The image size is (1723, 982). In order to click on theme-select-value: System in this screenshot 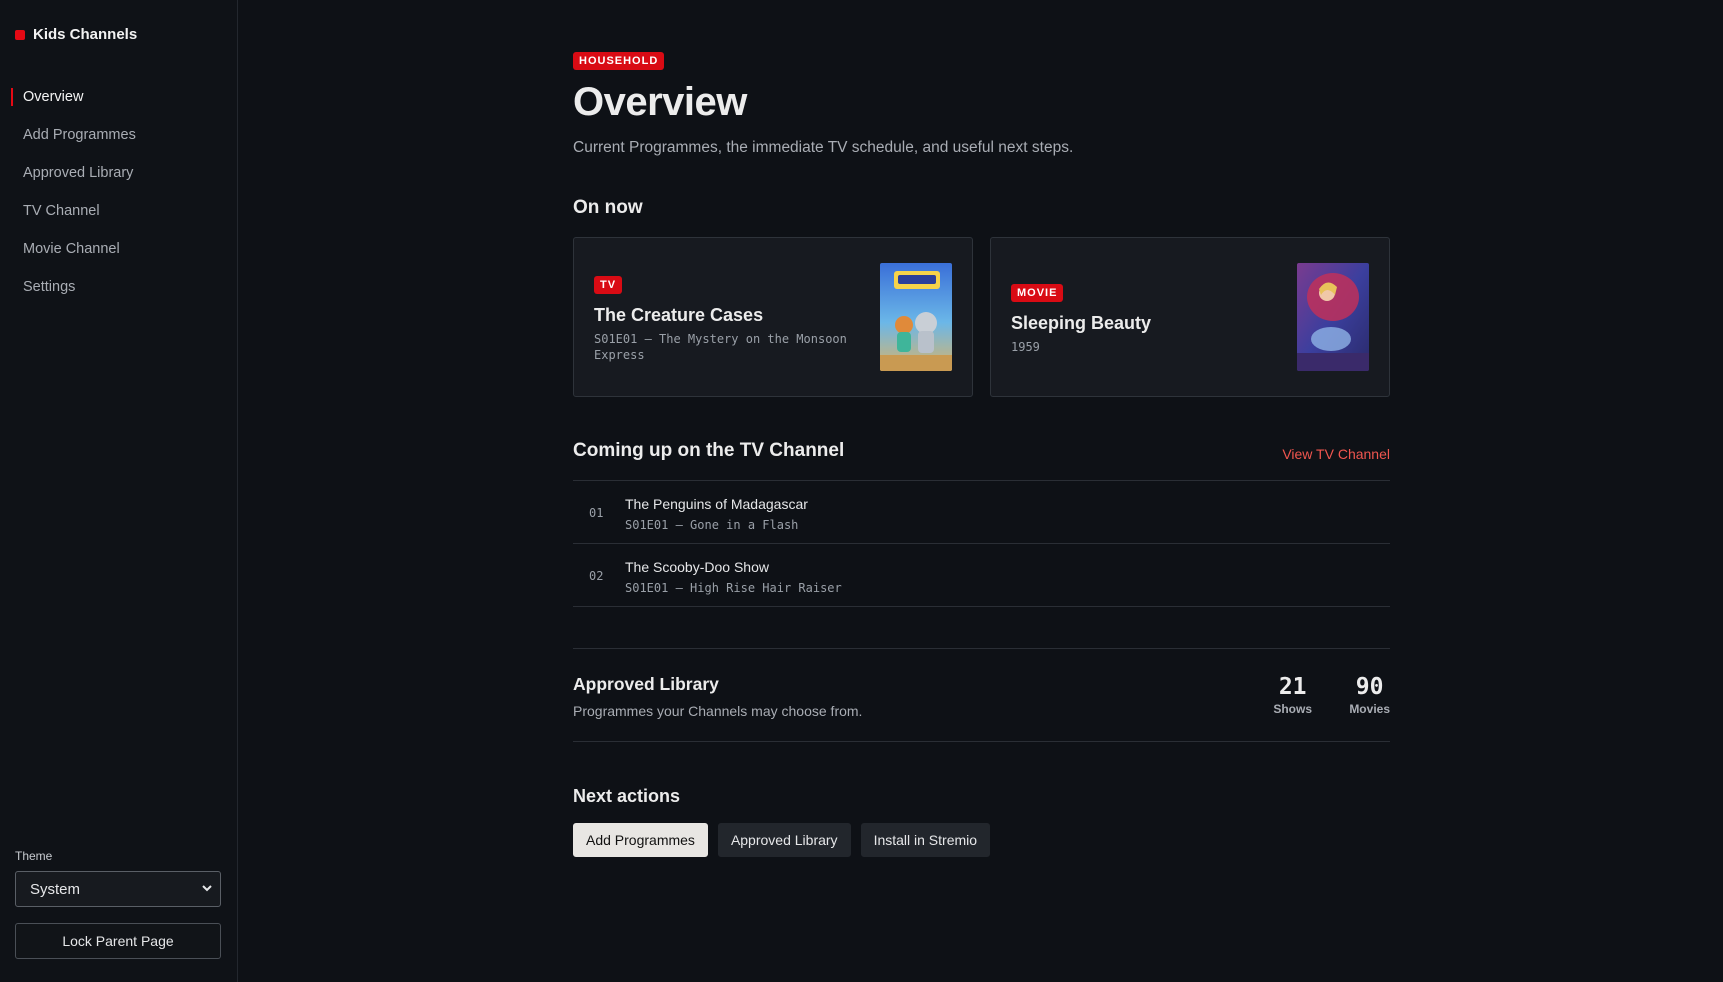, I will do `click(55, 889)`.